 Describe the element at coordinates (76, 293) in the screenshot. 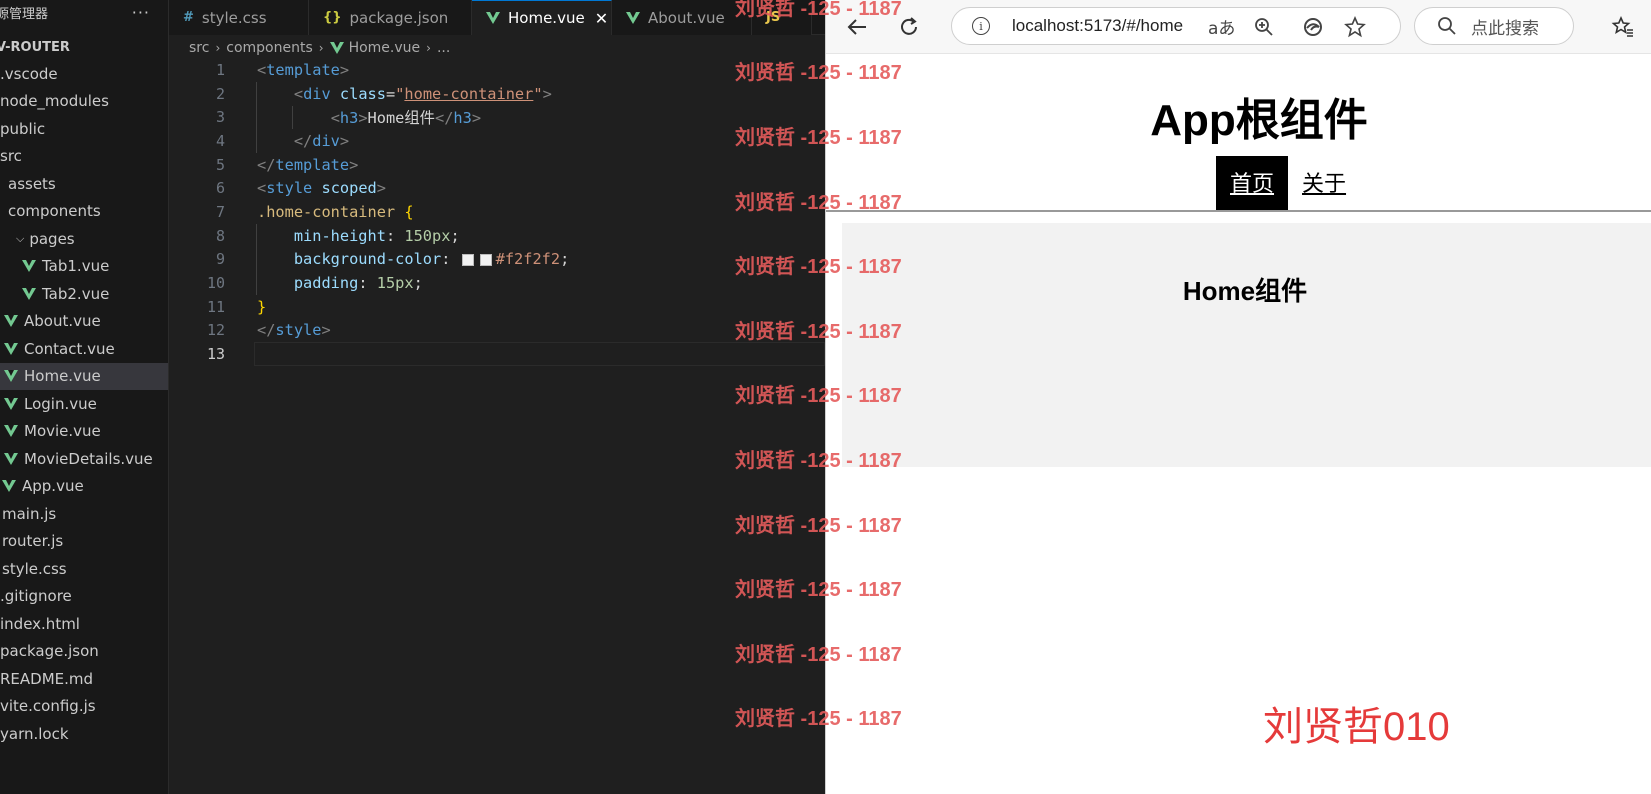

I see `tree-item-label: Tab2.vue` at that location.